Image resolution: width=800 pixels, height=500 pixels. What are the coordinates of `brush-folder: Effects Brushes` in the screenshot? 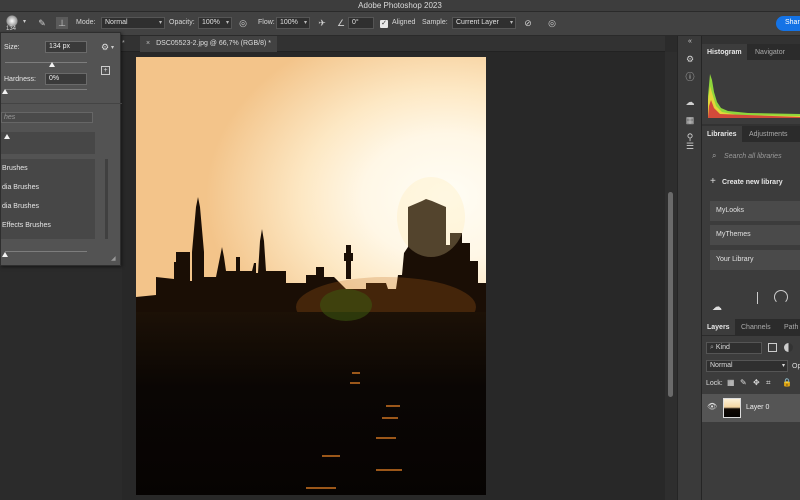 It's located at (48, 226).